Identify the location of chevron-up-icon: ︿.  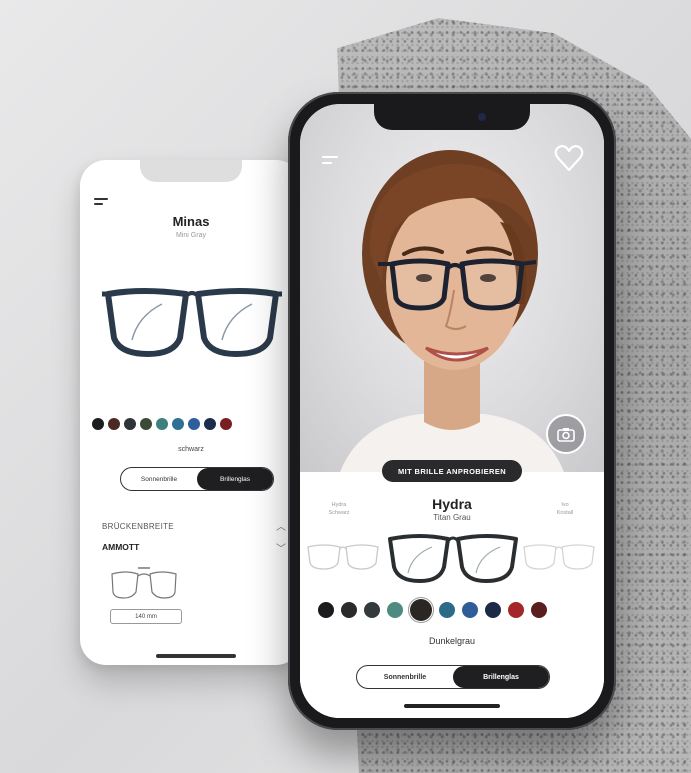
(281, 525).